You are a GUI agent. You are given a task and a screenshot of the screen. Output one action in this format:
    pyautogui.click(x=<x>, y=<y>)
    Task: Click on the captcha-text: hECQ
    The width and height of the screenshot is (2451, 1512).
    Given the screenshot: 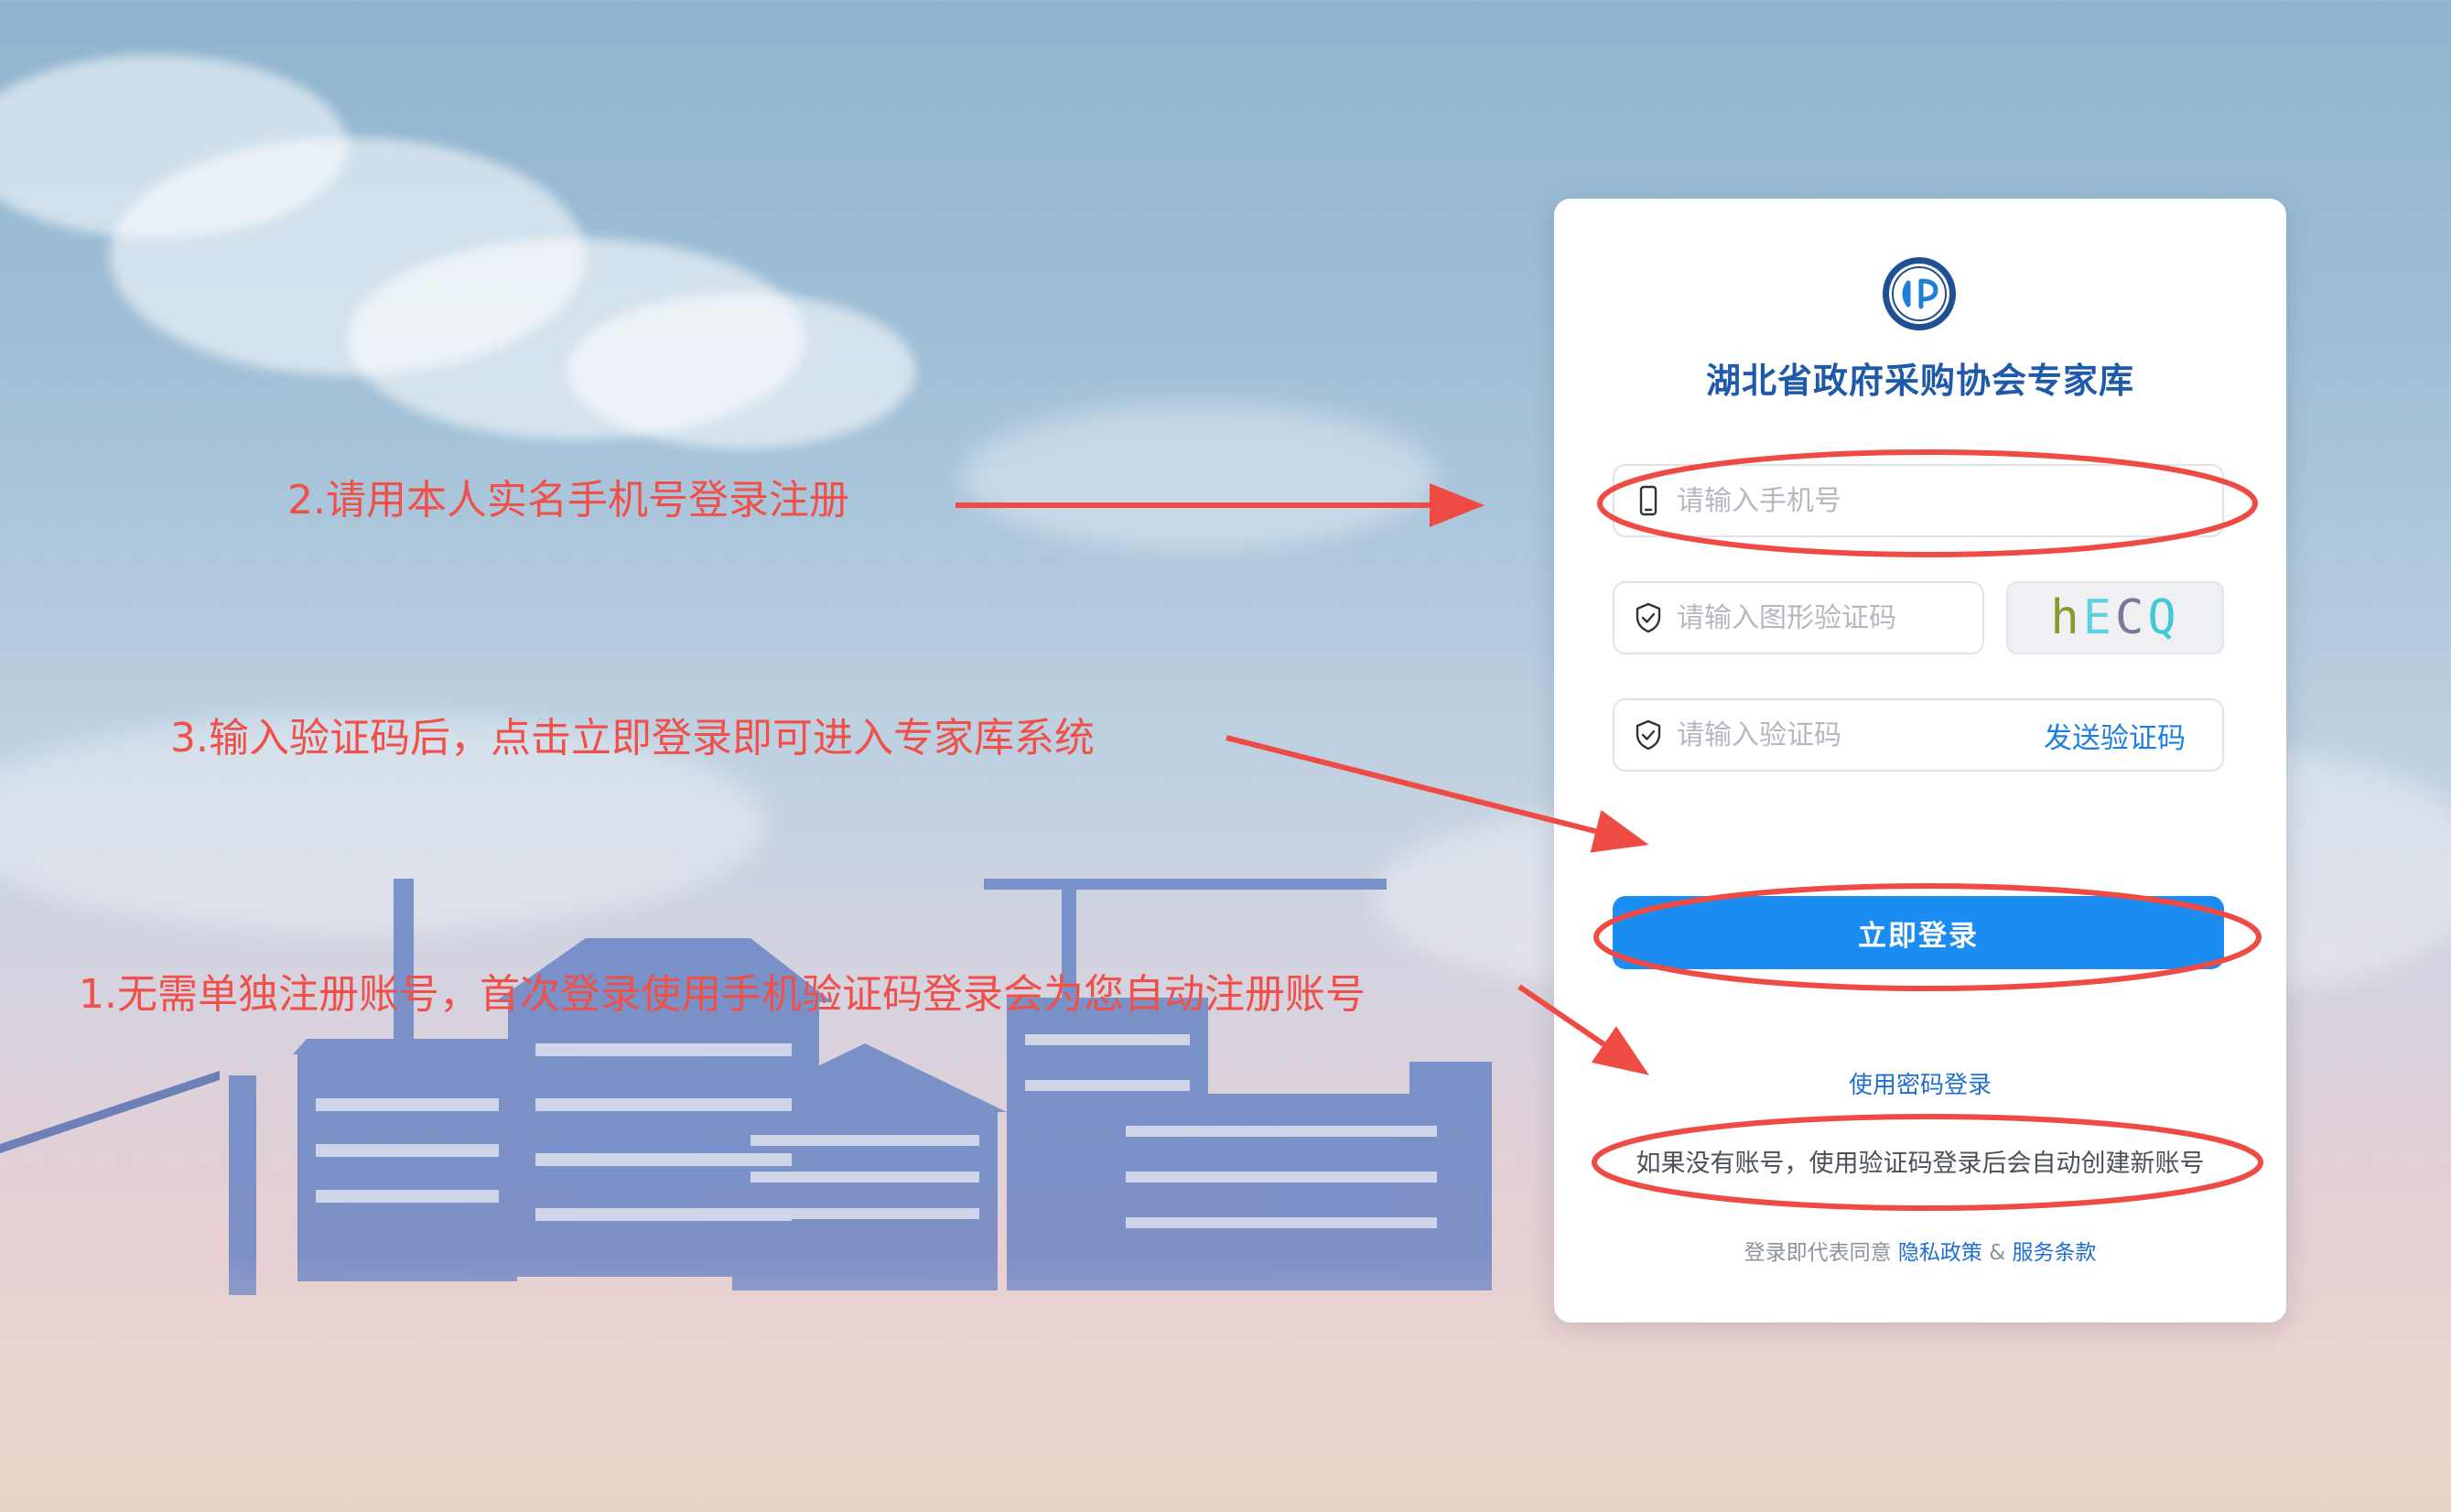 What is the action you would take?
    pyautogui.click(x=2115, y=617)
    